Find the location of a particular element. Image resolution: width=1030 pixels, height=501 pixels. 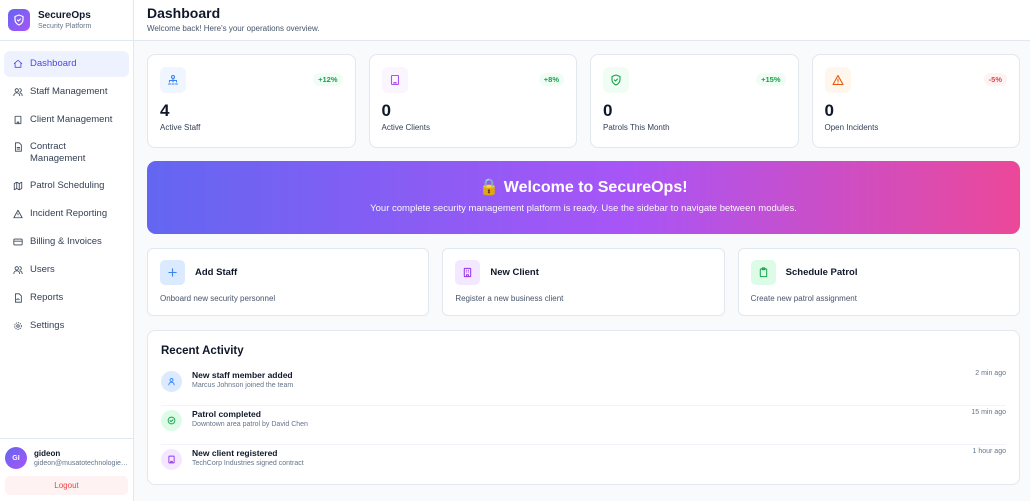

check-circle-icon is located at coordinates (171, 420).